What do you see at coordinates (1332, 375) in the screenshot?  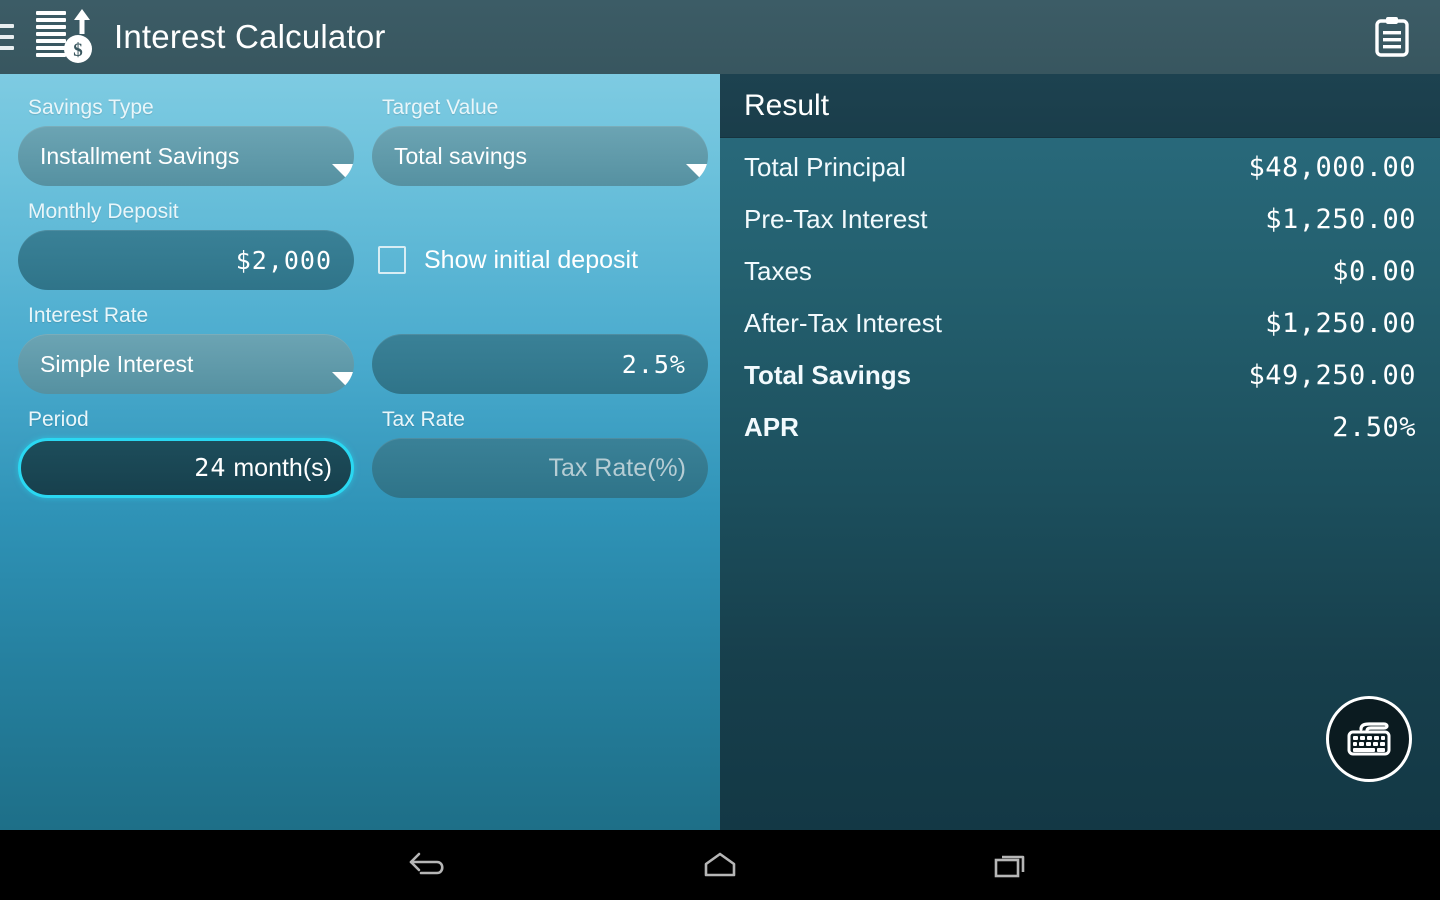 I see `result-row-value: $49,250.00` at bounding box center [1332, 375].